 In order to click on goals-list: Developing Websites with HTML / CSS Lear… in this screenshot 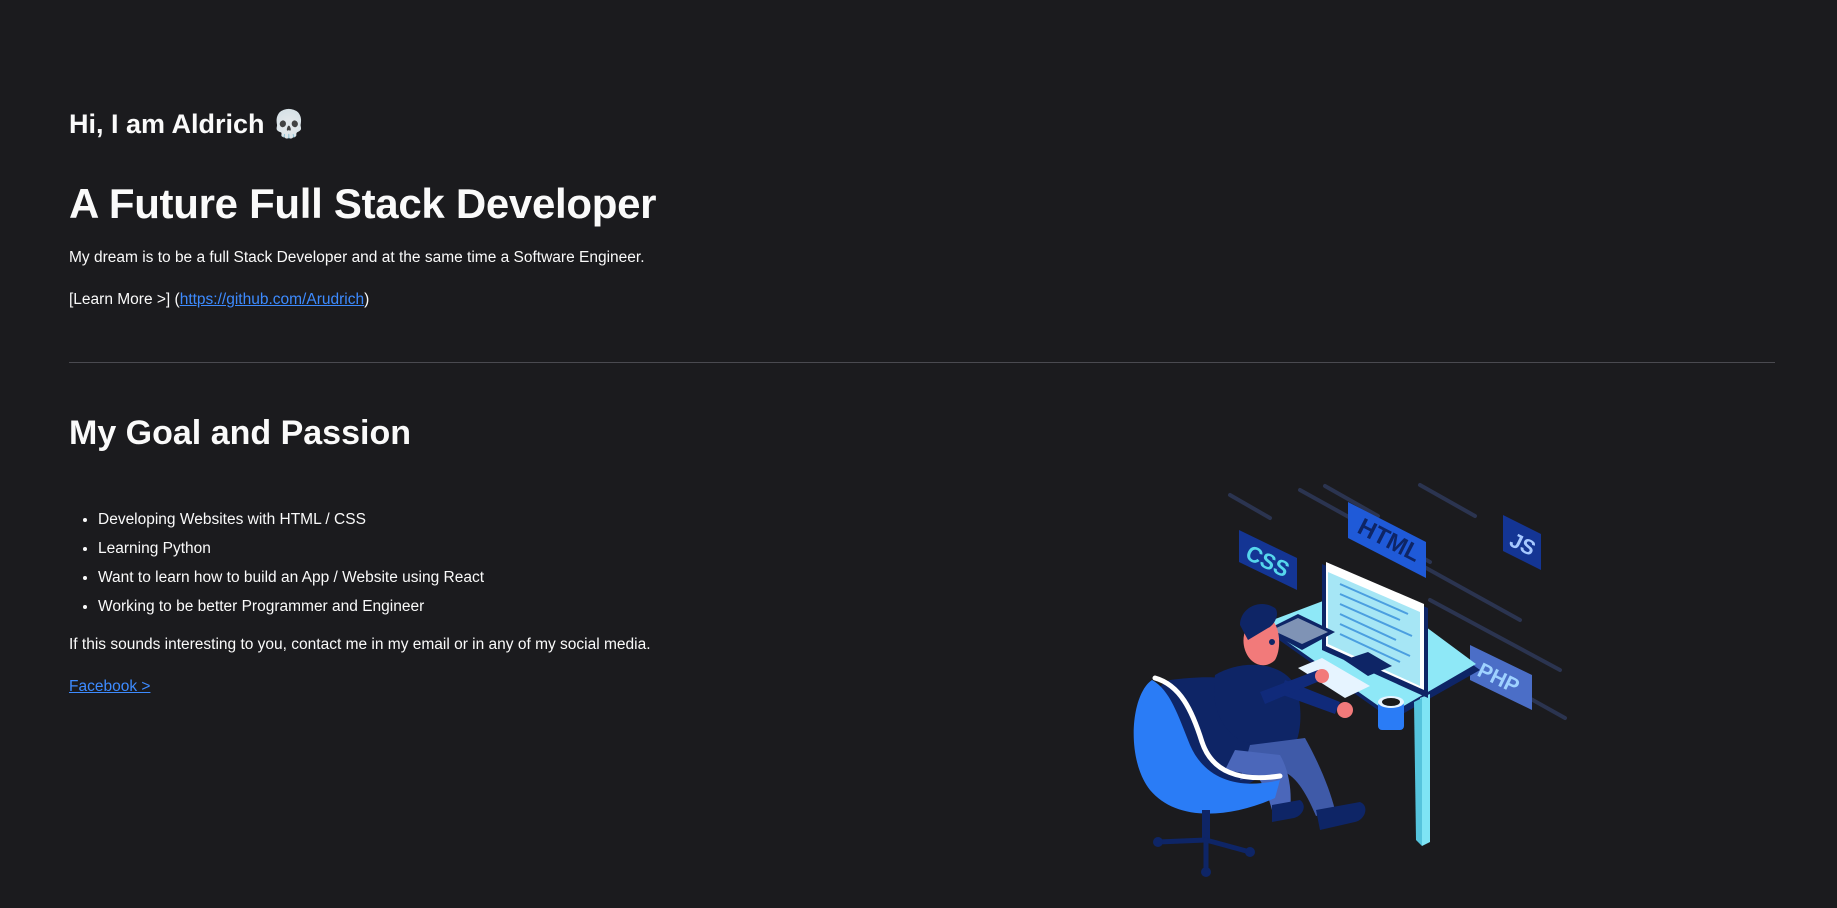, I will do `click(276, 563)`.